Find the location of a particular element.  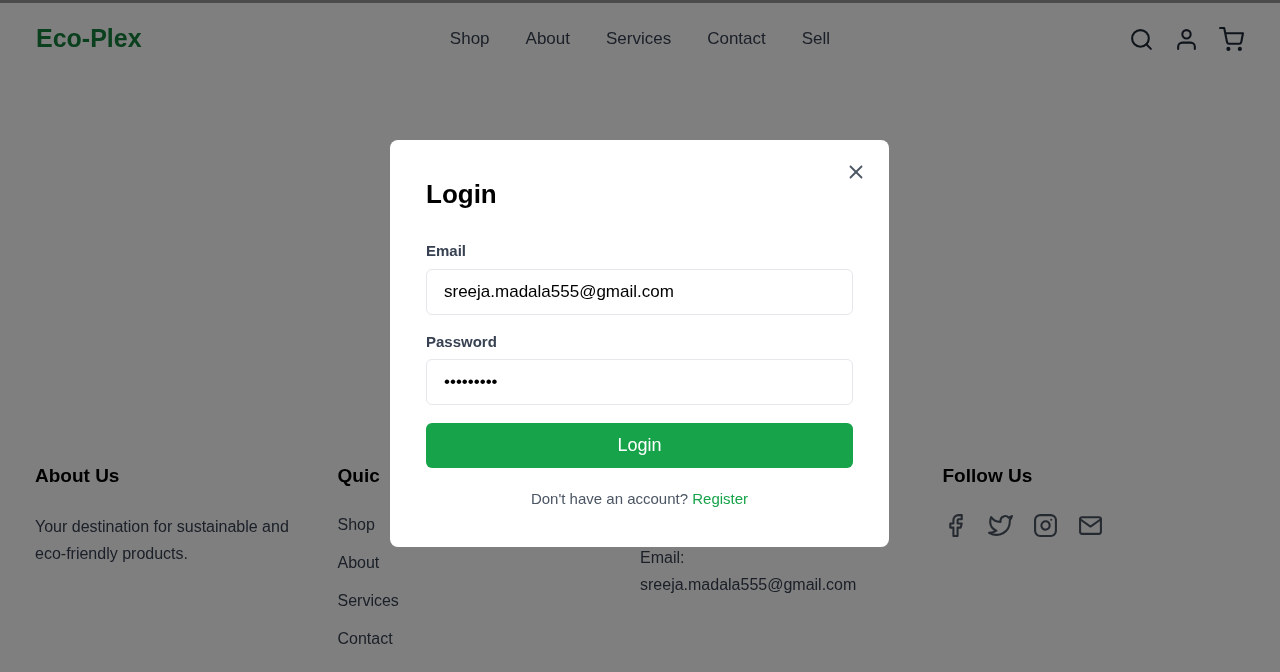

footer-link: Services is located at coordinates (488, 600).